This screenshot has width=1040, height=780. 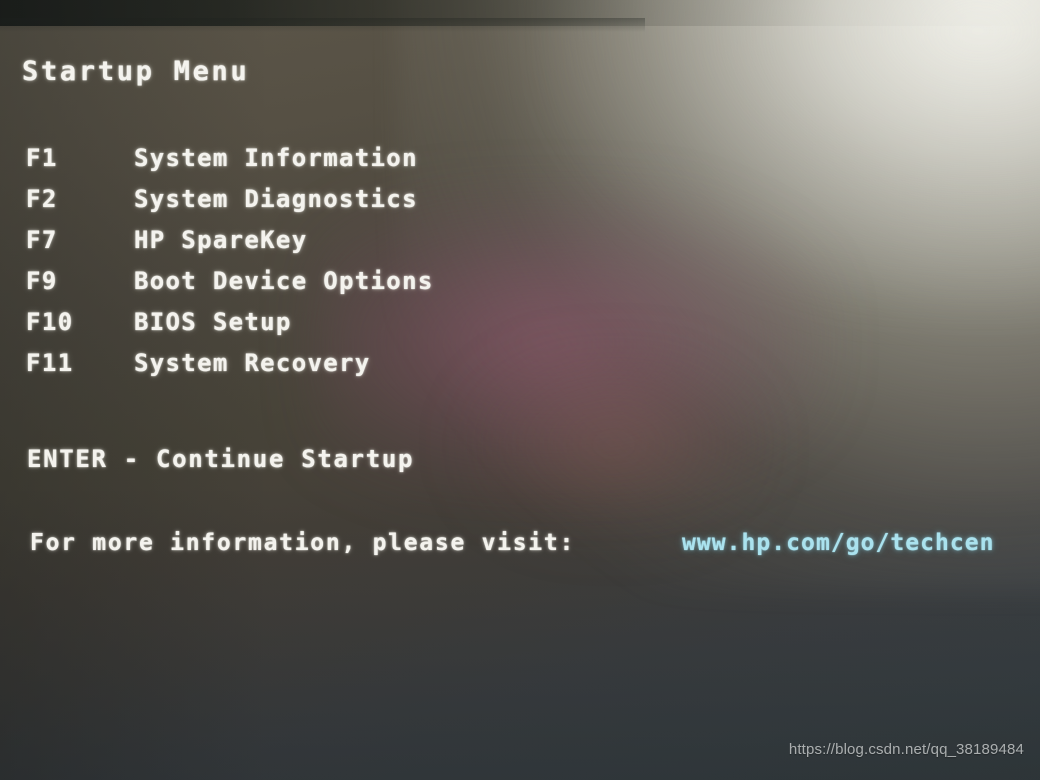 I want to click on menu-item-label: BIOS Setup, so click(x=213, y=322).